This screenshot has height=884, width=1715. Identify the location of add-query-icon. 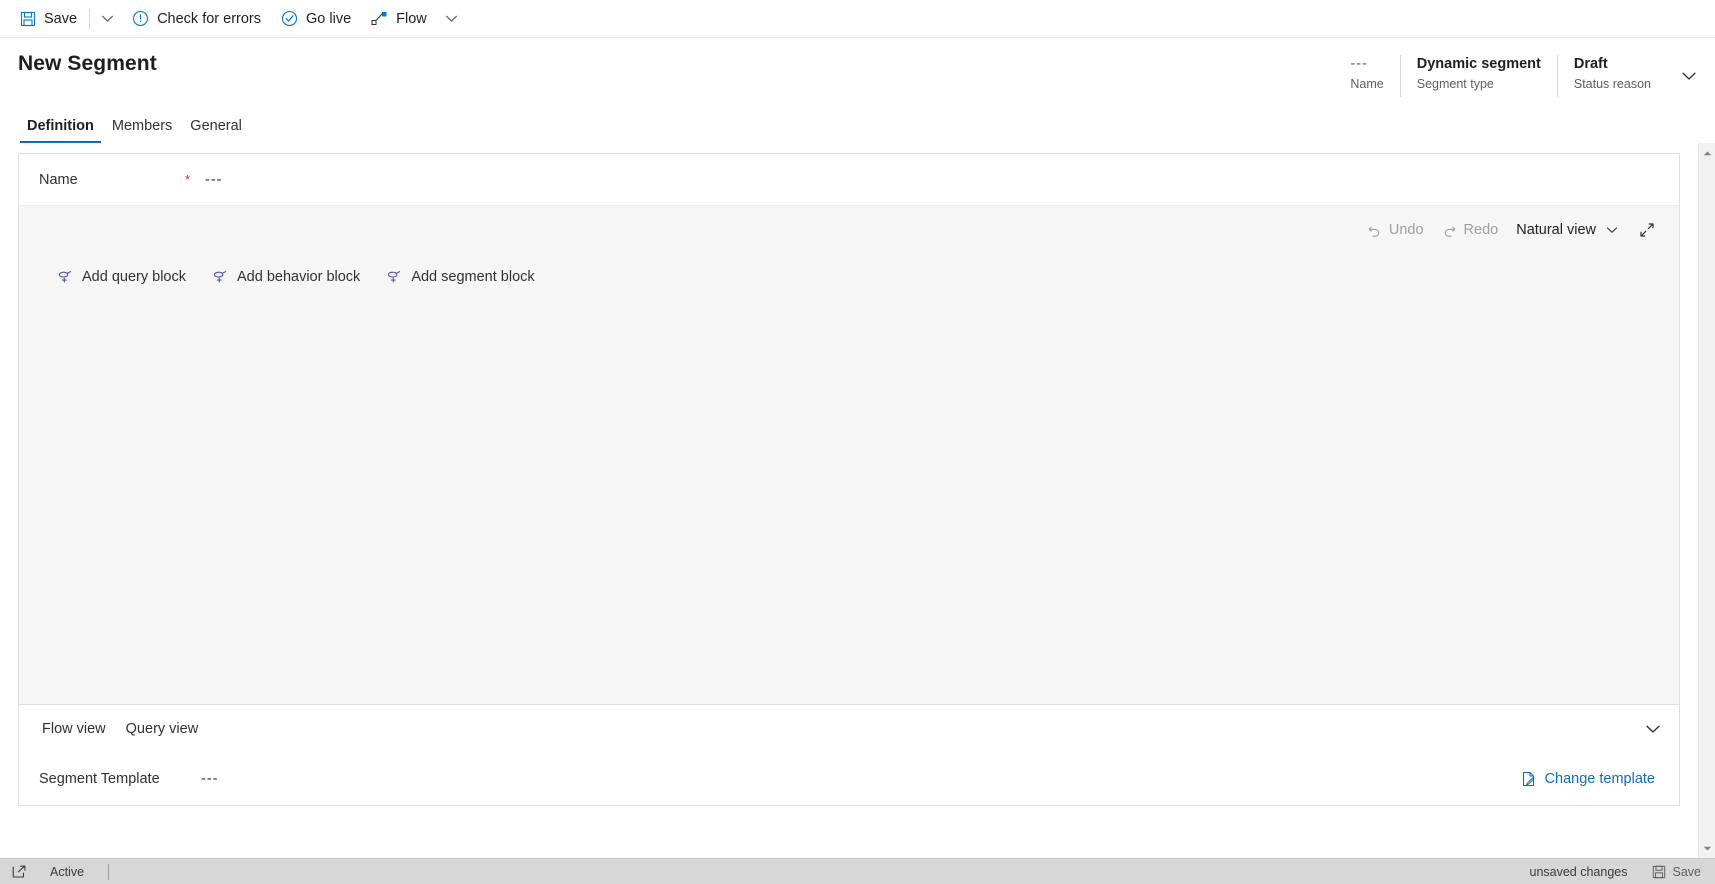
(65, 277).